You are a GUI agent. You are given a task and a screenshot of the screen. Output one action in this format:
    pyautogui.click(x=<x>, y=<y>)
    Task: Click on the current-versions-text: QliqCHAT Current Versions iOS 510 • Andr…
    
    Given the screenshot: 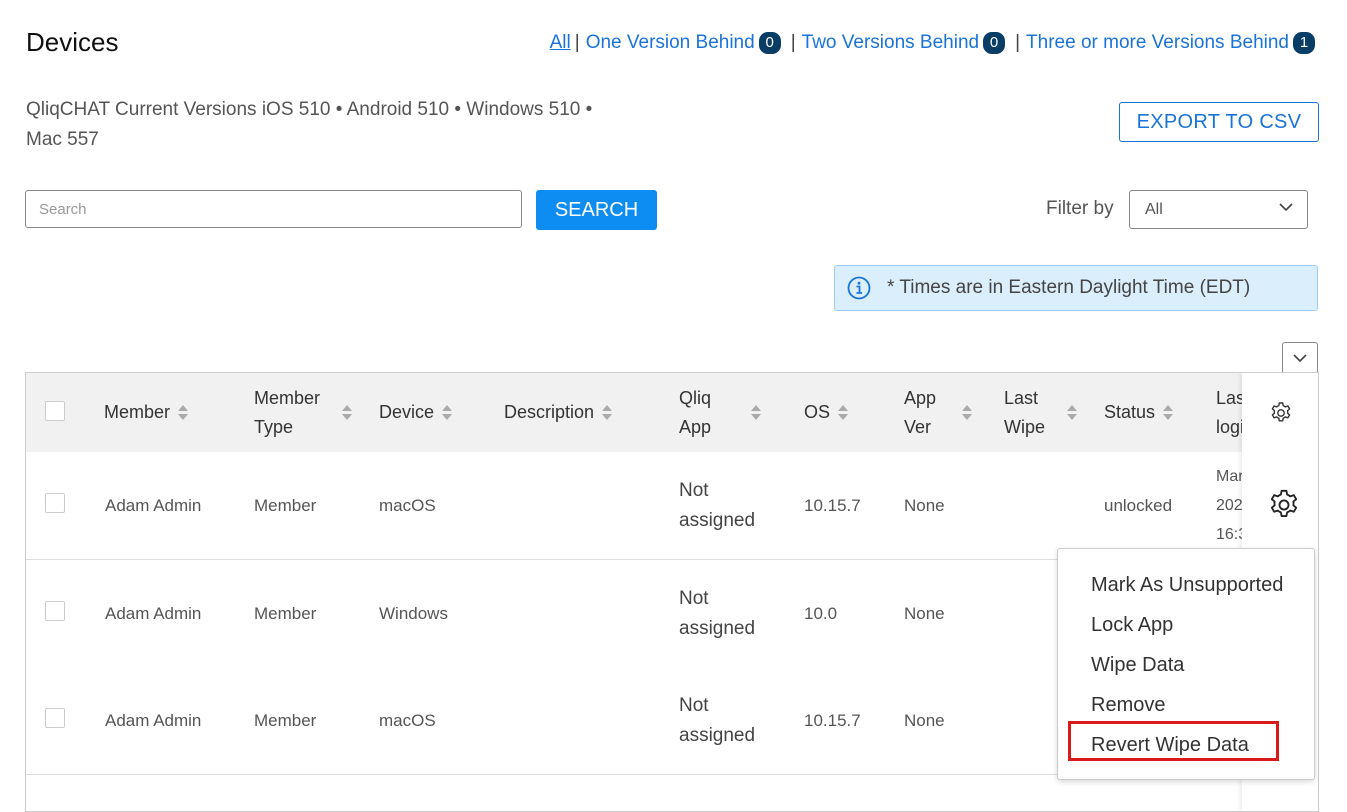 What is the action you would take?
    pyautogui.click(x=341, y=125)
    